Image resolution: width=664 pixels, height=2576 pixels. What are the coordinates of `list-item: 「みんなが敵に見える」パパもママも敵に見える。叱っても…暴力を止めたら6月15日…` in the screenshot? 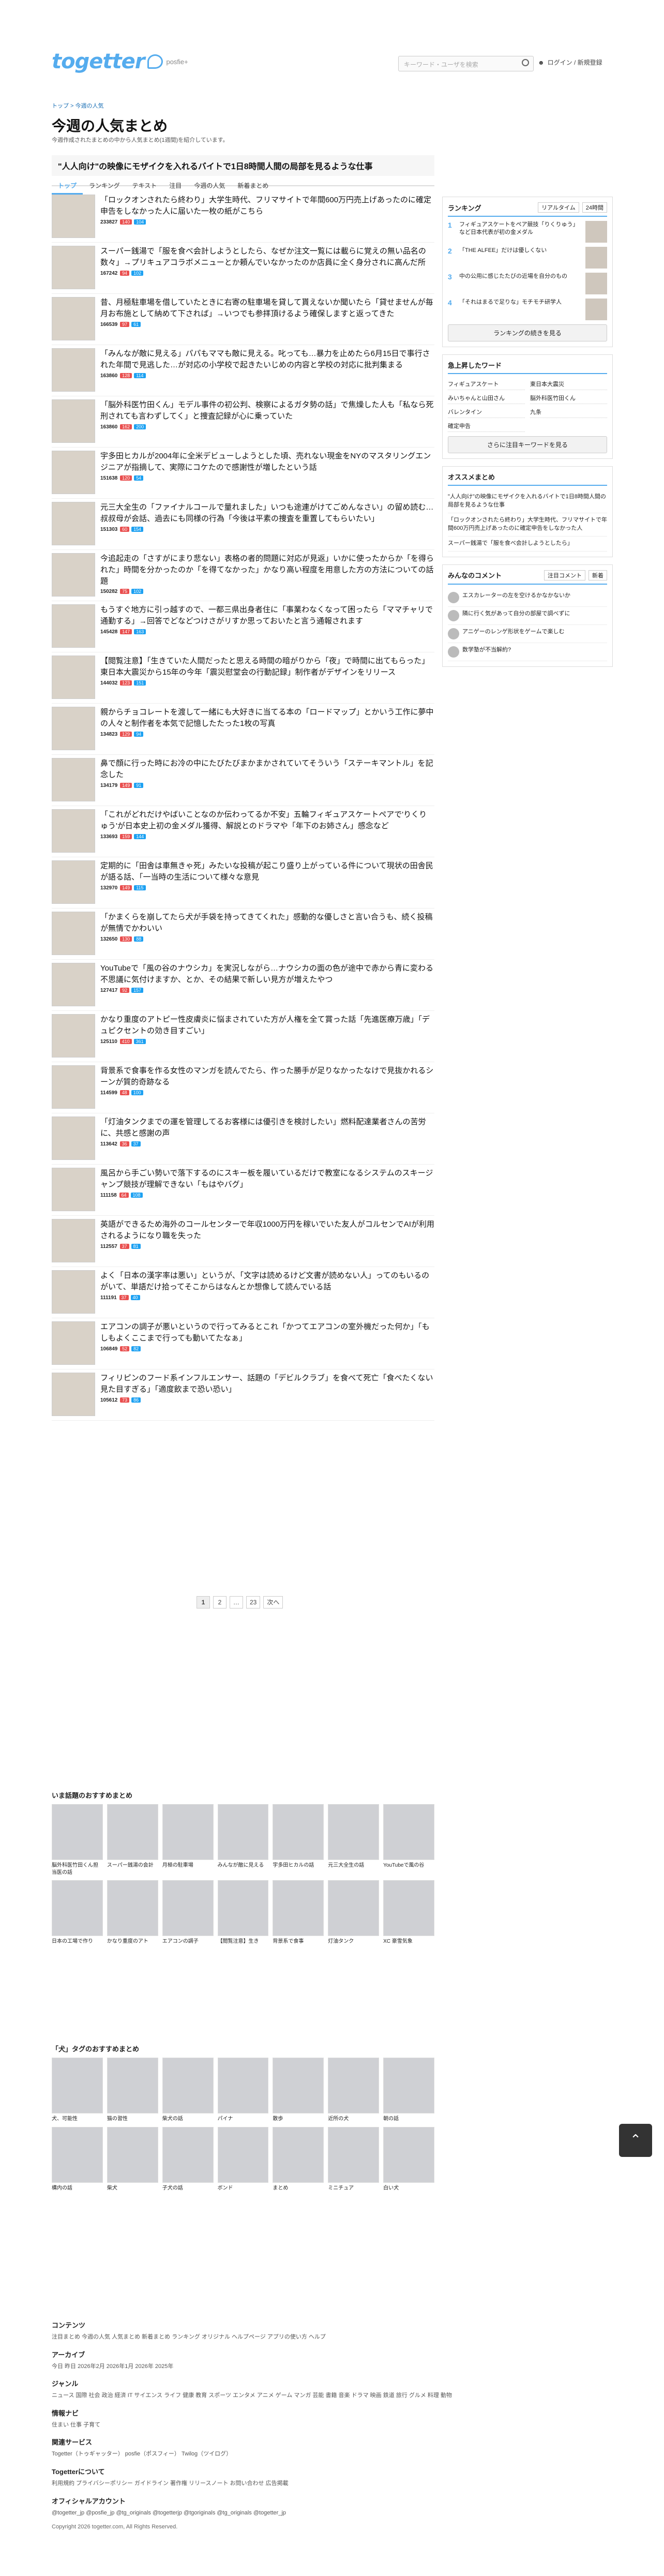 It's located at (243, 370).